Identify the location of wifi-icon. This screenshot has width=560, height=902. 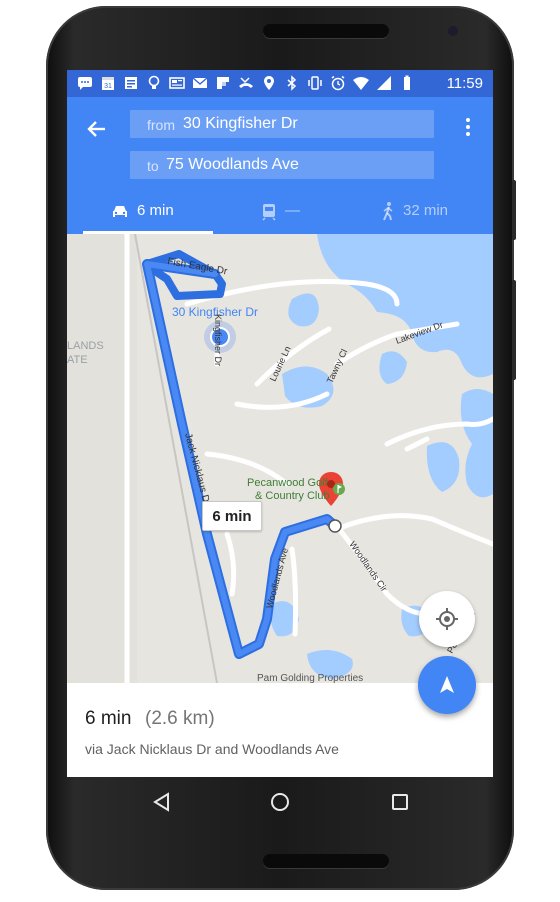
(361, 83).